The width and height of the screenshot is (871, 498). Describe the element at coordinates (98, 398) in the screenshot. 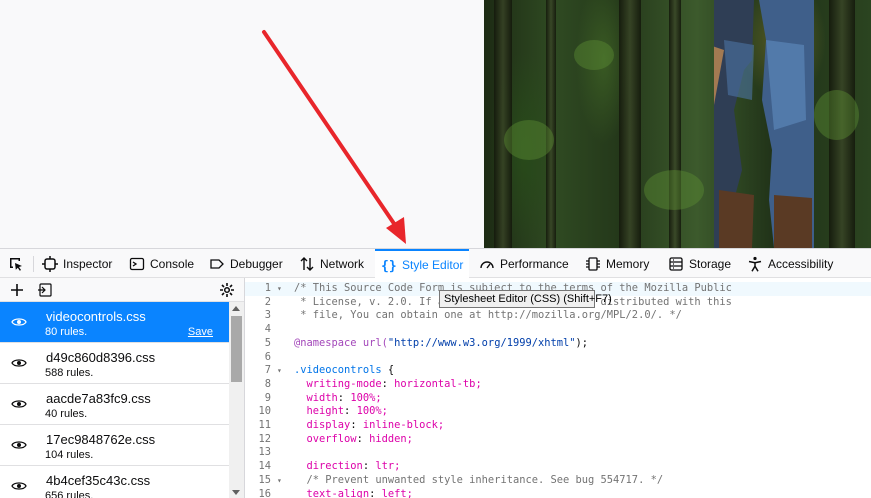

I see `stylesheet-name: aacde7a83fc9.css` at that location.